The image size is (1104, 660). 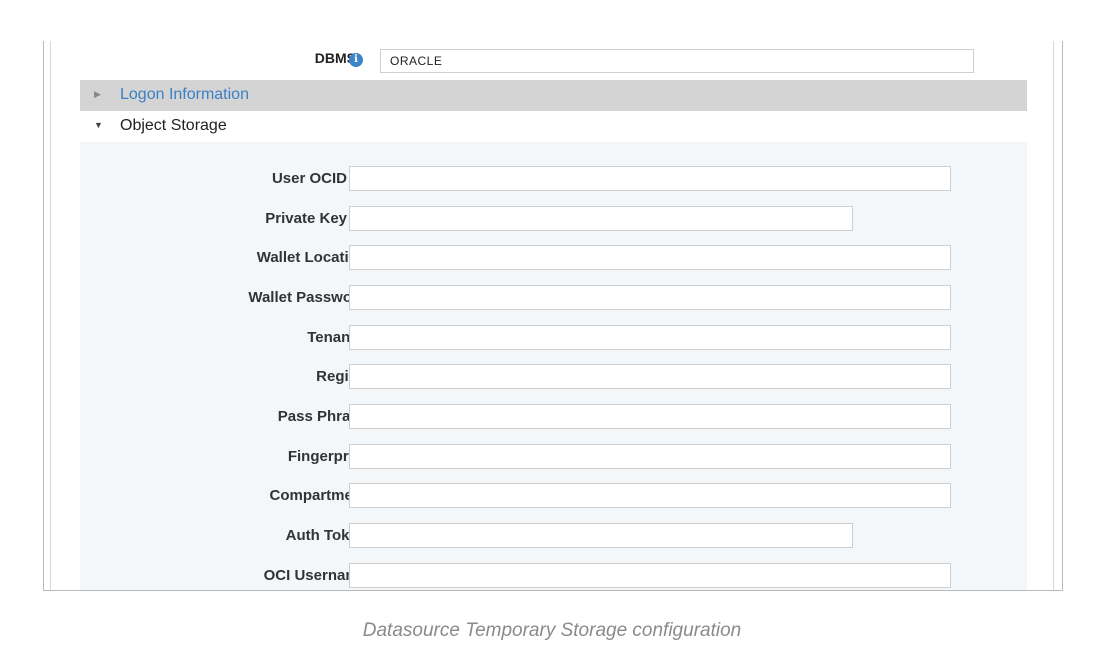 What do you see at coordinates (650, 456) in the screenshot?
I see `fingerprint-field` at bounding box center [650, 456].